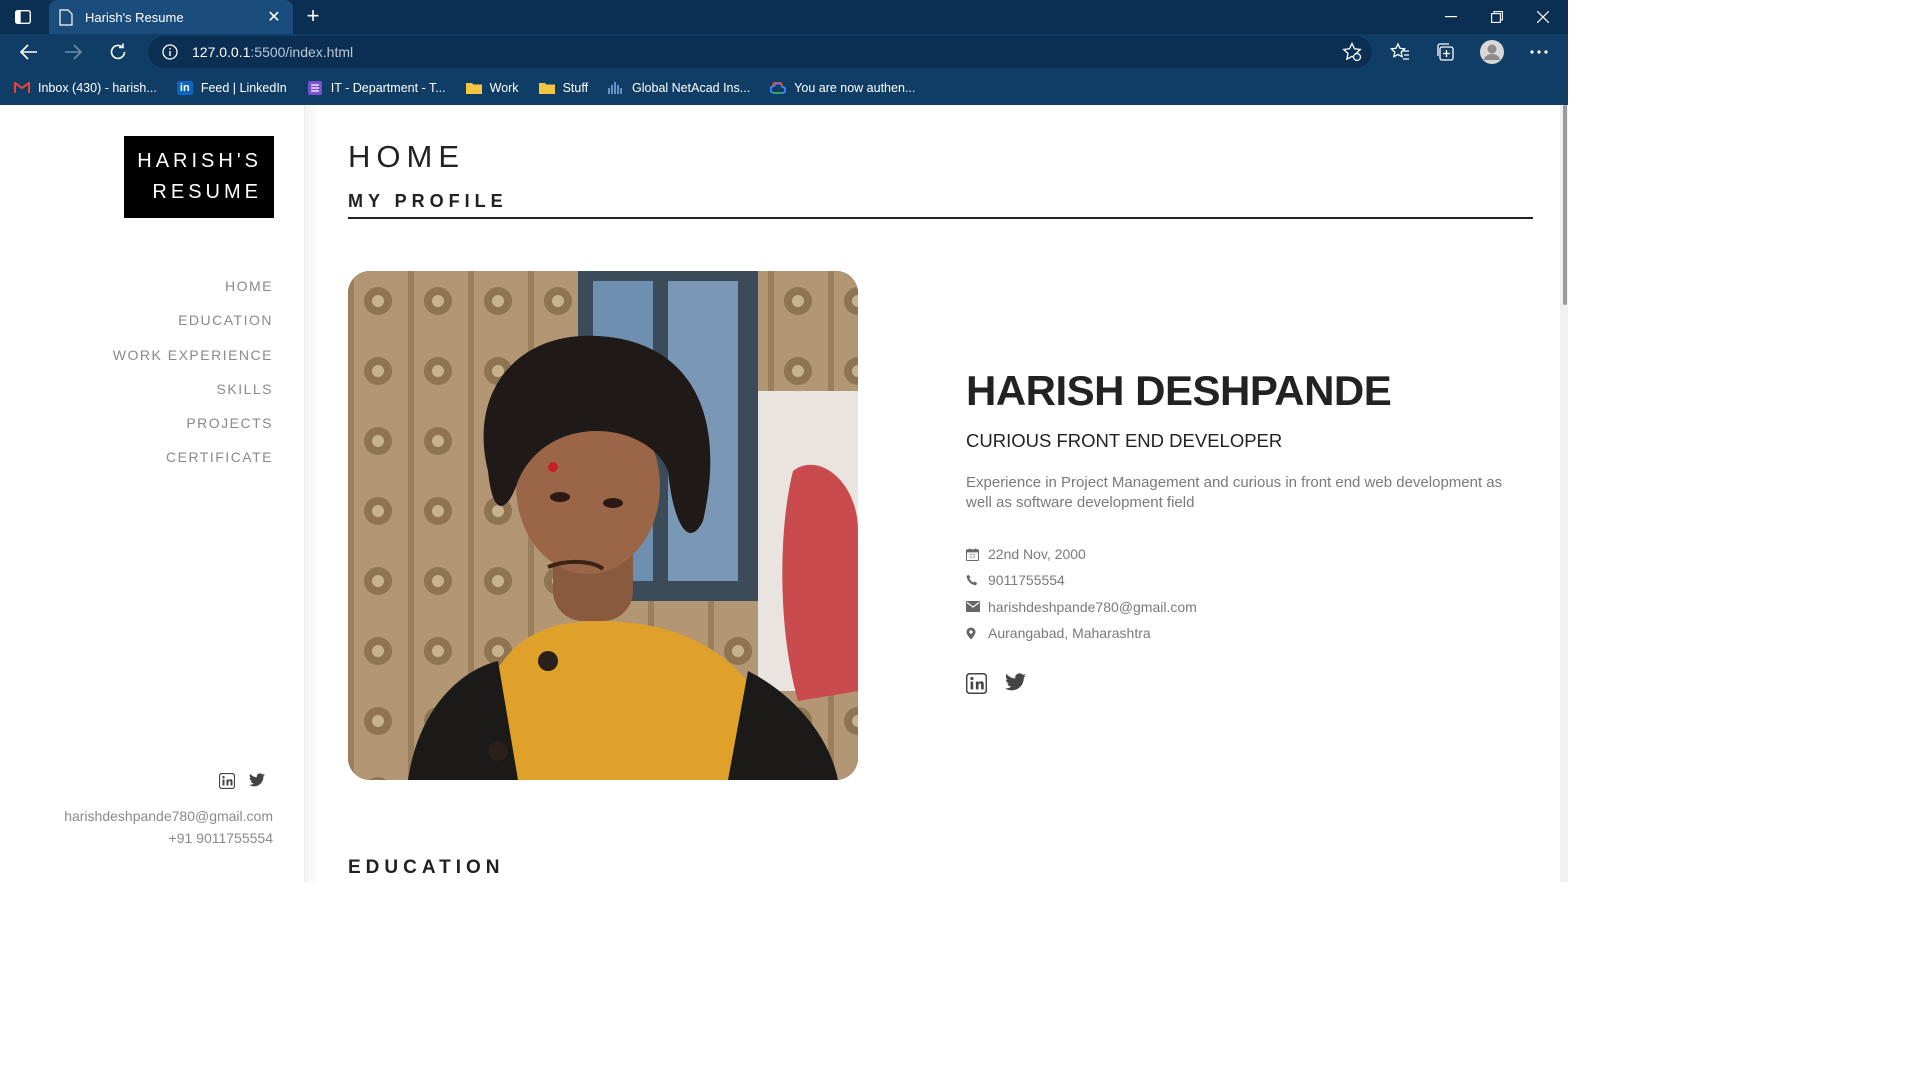 This screenshot has width=1920, height=1080. I want to click on collections-icon, so click(1445, 52).